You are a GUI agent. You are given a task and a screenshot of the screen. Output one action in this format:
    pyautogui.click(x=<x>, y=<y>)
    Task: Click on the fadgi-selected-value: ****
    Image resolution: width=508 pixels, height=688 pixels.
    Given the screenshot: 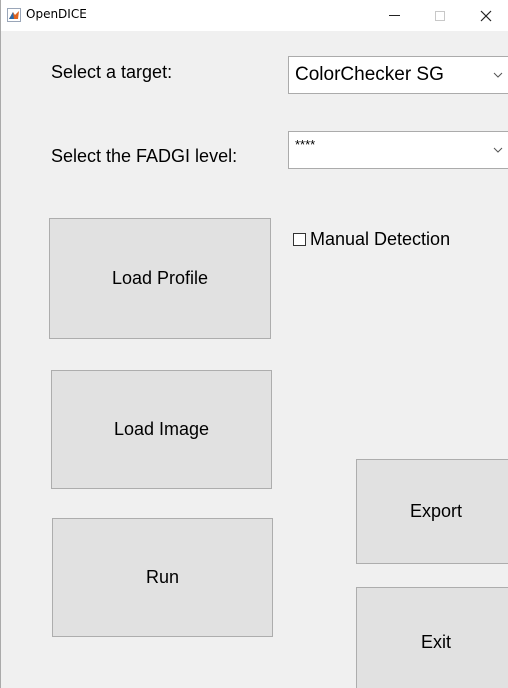 What is the action you would take?
    pyautogui.click(x=305, y=144)
    